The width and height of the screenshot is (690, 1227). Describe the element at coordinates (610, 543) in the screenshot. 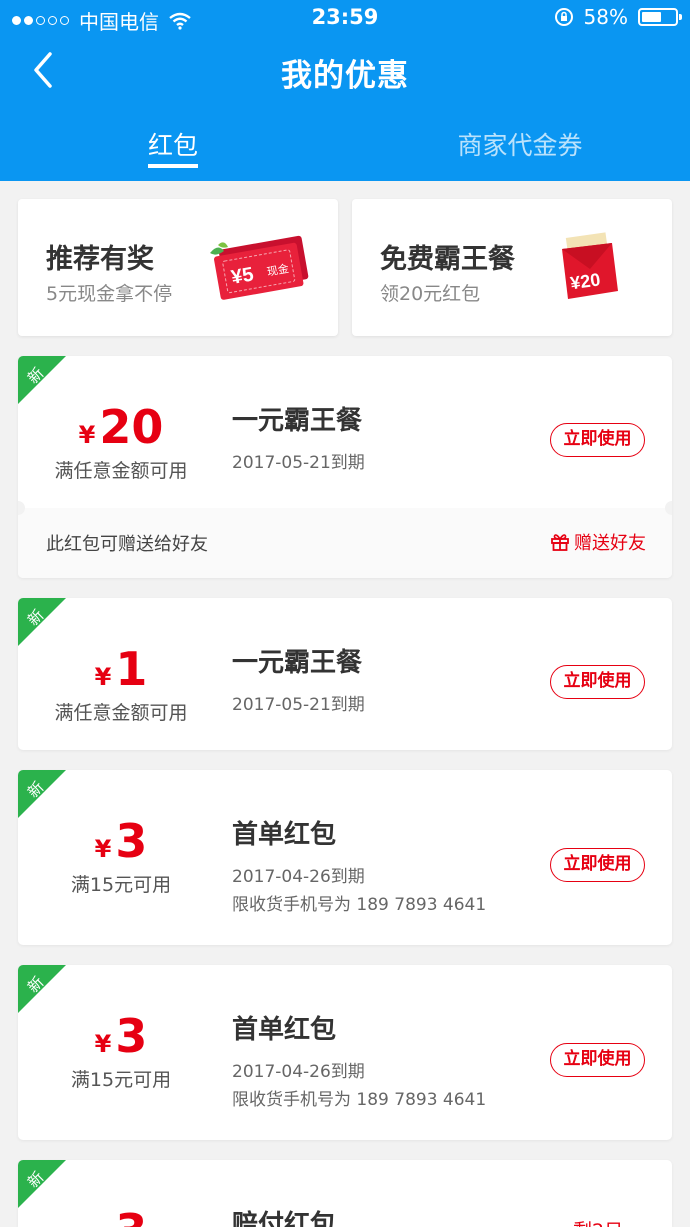

I see `gift-label: 赠送好友` at that location.